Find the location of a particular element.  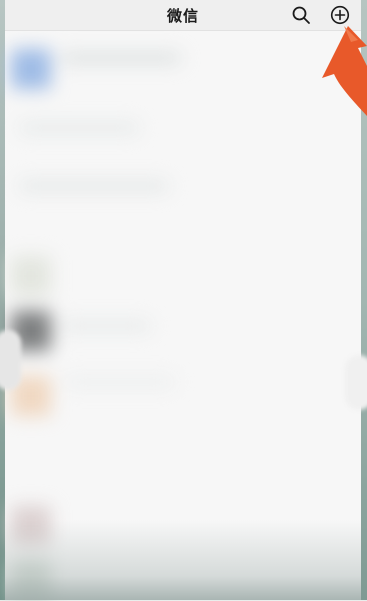

plus-circle-icon is located at coordinates (340, 15).